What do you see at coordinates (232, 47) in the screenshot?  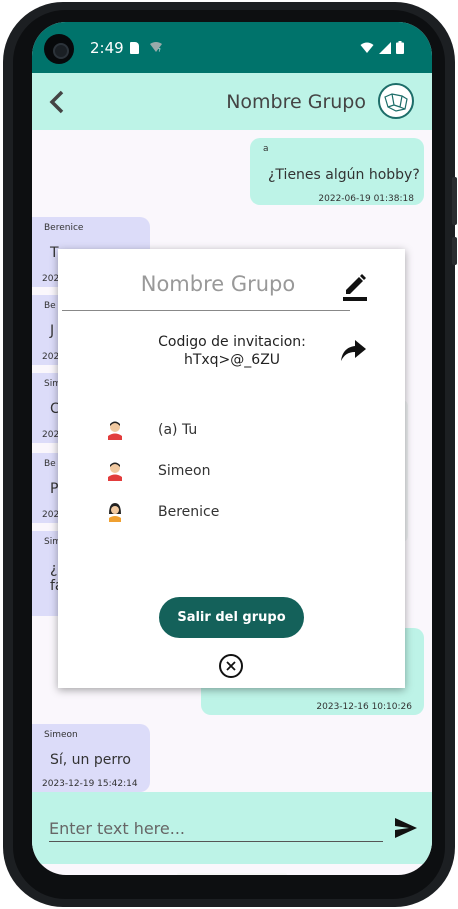 I see `status-bar: 2:49 ?` at bounding box center [232, 47].